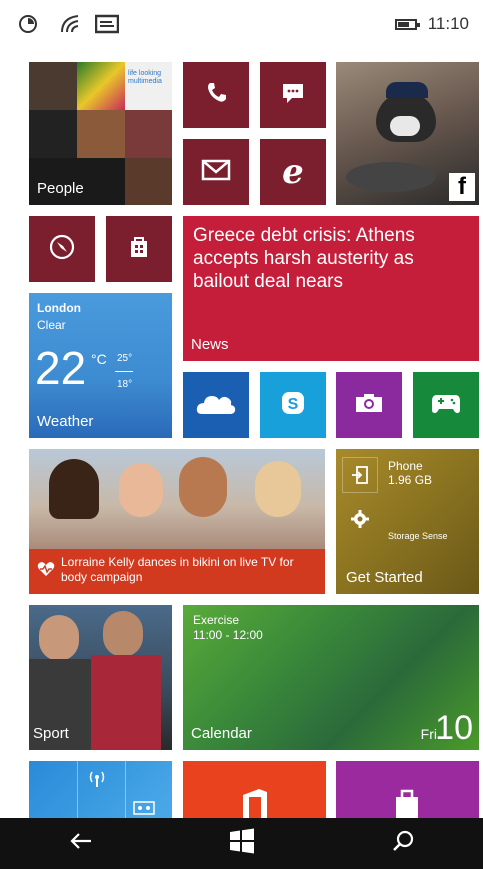  I want to click on onedrive-tile, so click(216, 405).